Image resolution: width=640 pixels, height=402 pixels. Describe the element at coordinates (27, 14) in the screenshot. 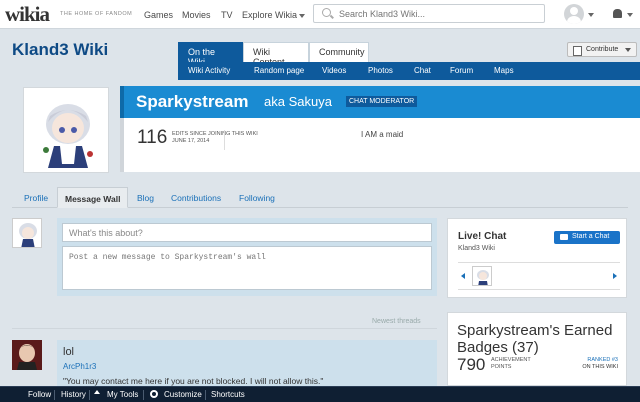

I see `wikia-logo: wikia` at that location.